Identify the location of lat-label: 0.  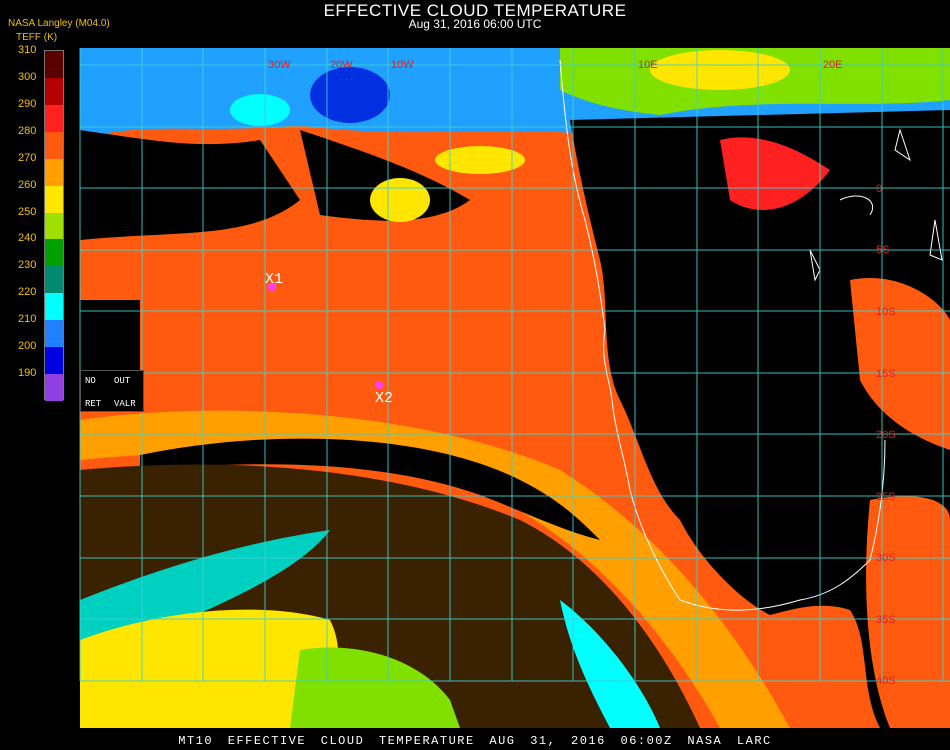
(879, 189).